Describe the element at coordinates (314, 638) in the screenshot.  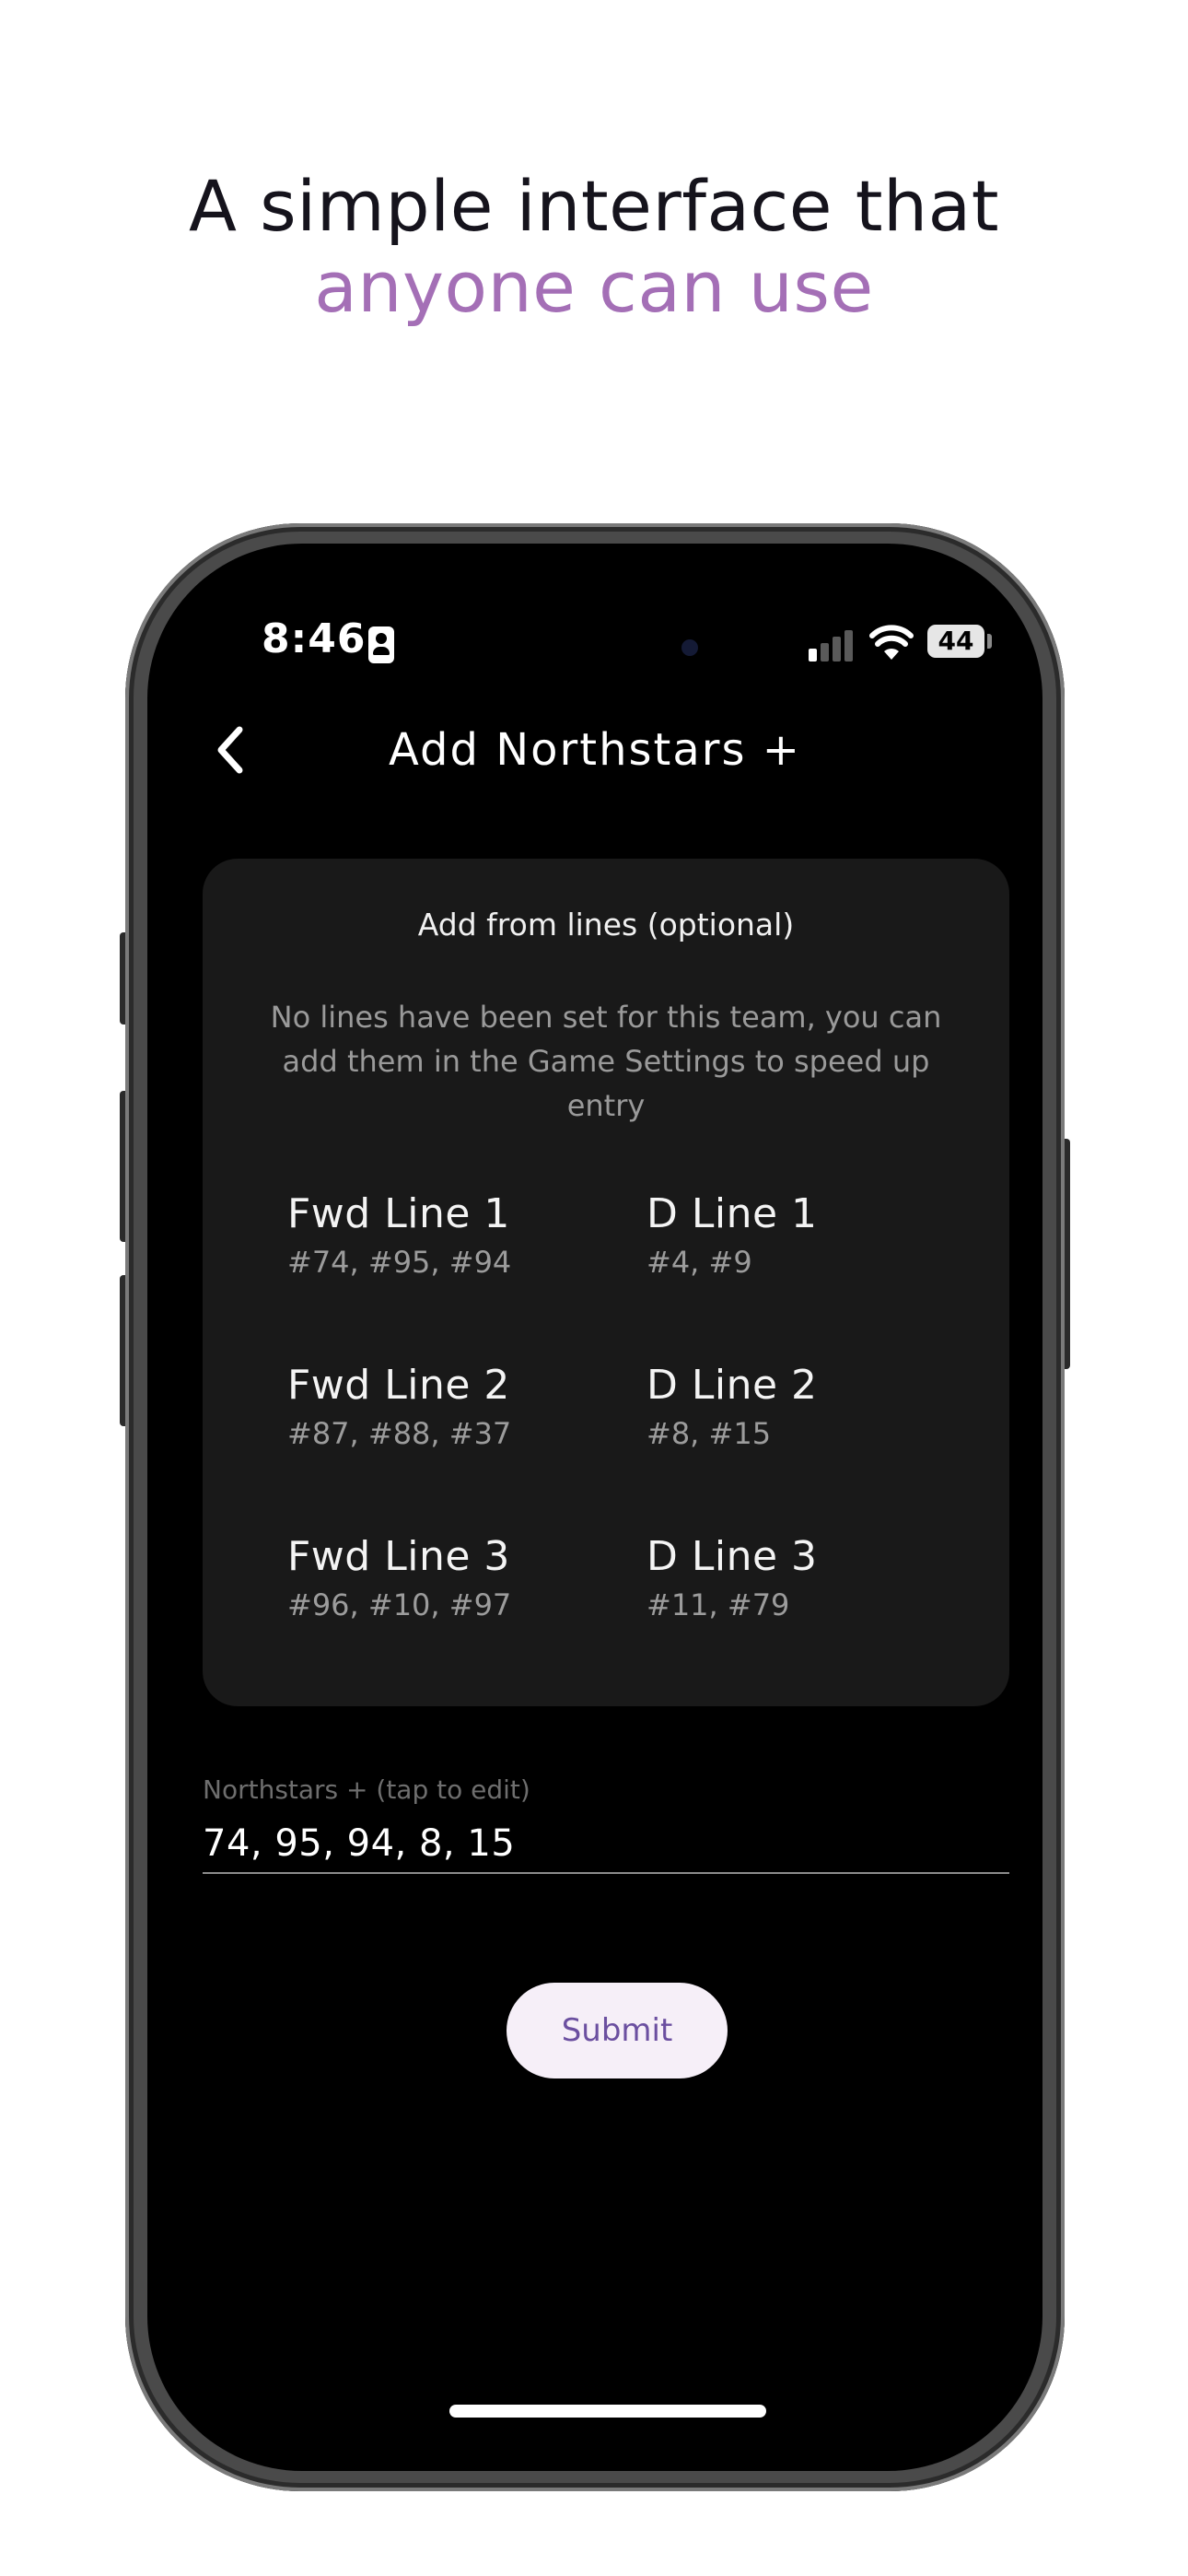
I see `status-time: 8:46` at that location.